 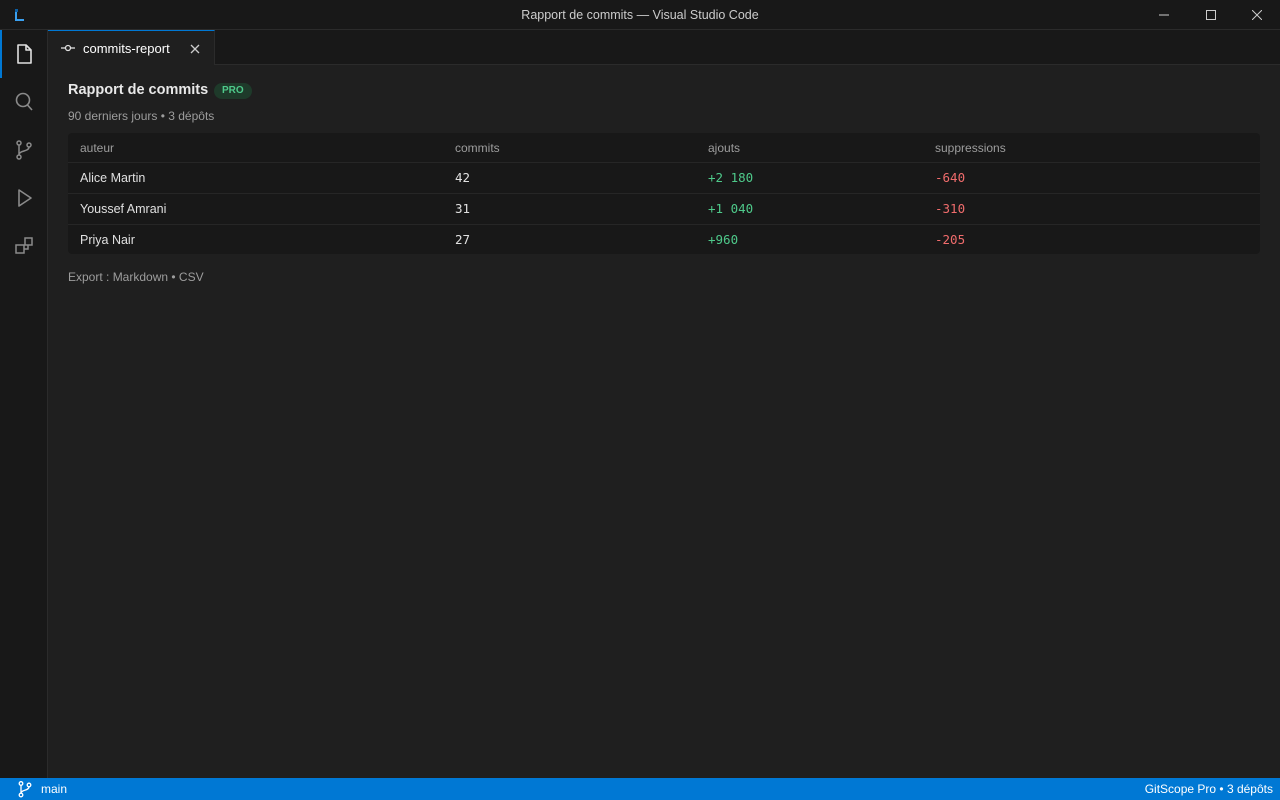 What do you see at coordinates (113, 178) in the screenshot?
I see `row-author: Alice Martin` at bounding box center [113, 178].